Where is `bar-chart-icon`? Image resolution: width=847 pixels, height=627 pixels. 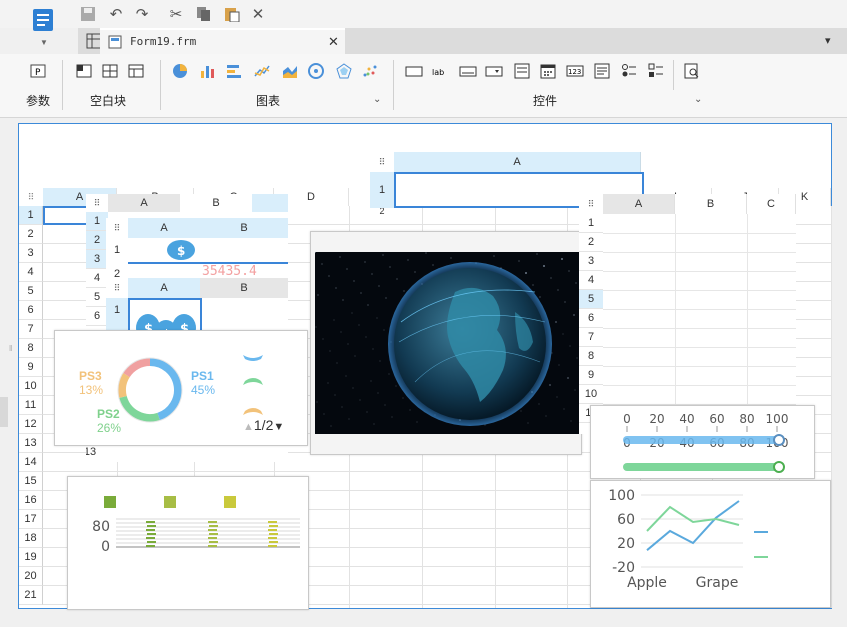 bar-chart-icon is located at coordinates (208, 71).